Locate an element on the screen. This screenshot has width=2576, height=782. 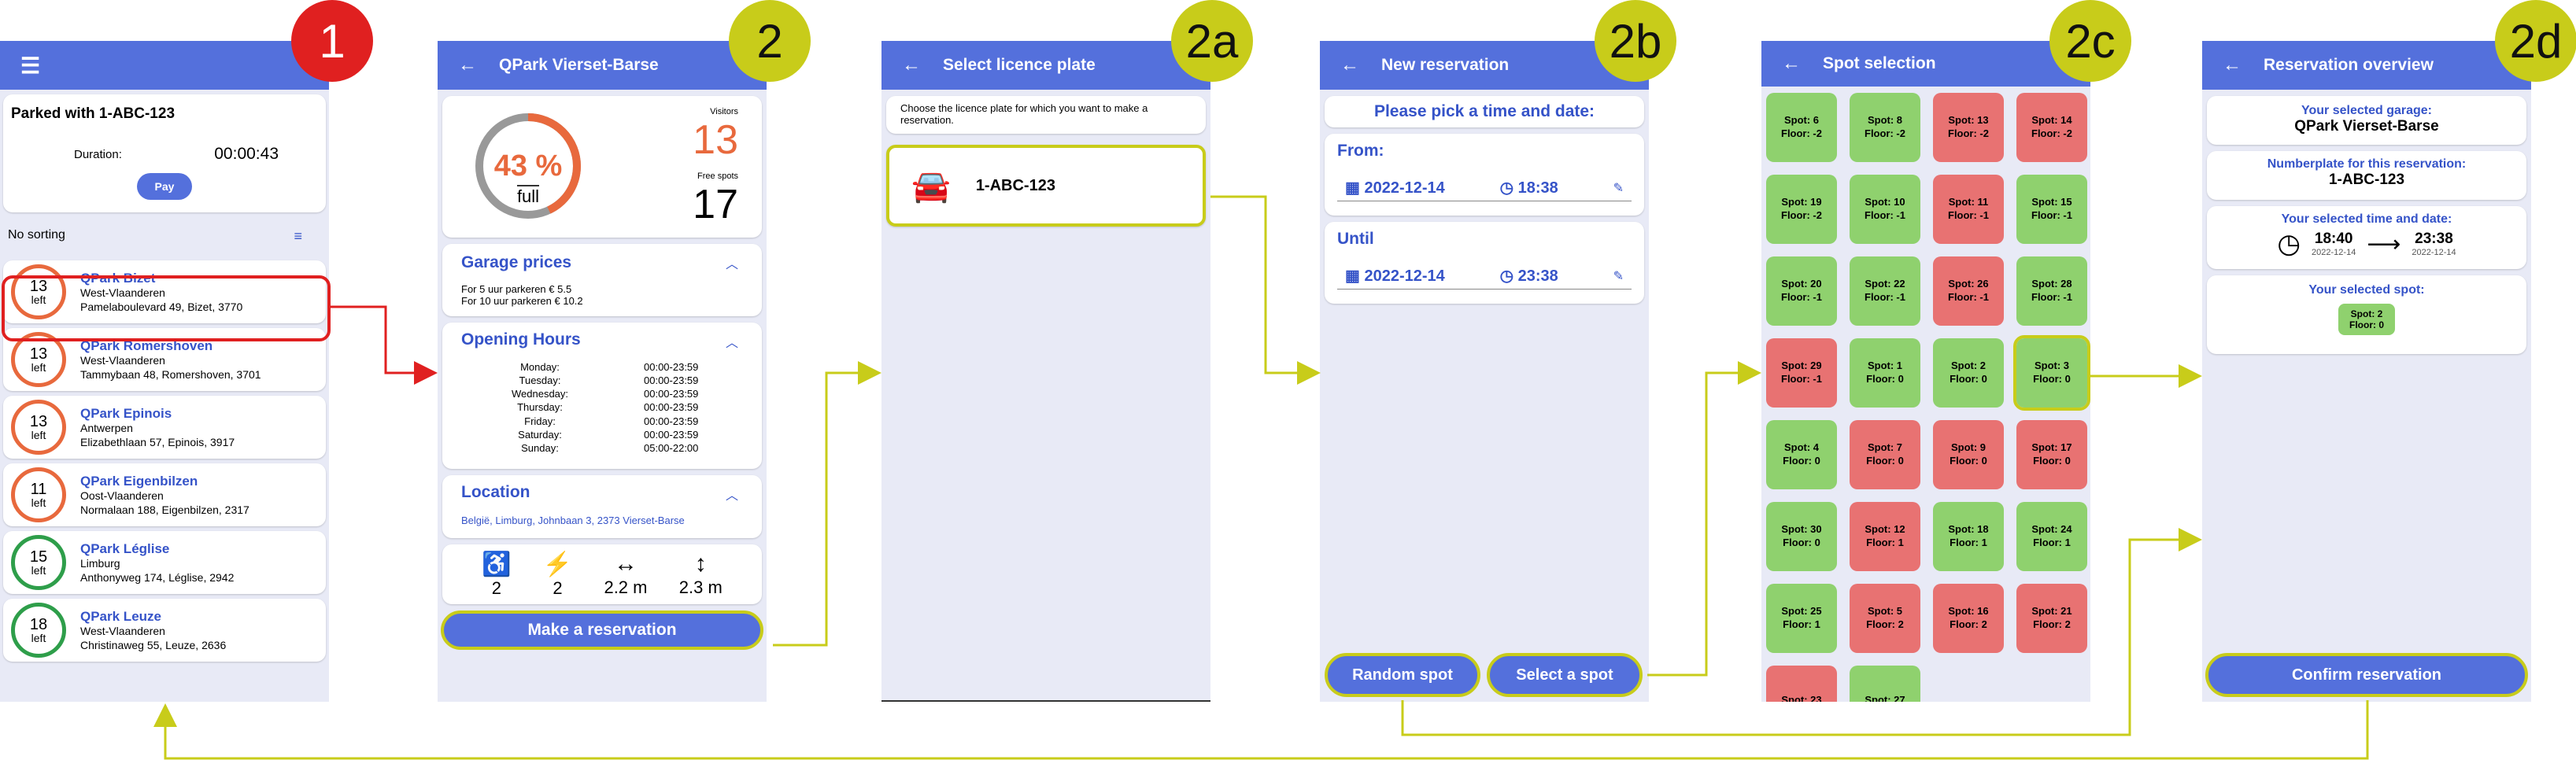
arrow-2a-to-2b is located at coordinates (1265, 290).